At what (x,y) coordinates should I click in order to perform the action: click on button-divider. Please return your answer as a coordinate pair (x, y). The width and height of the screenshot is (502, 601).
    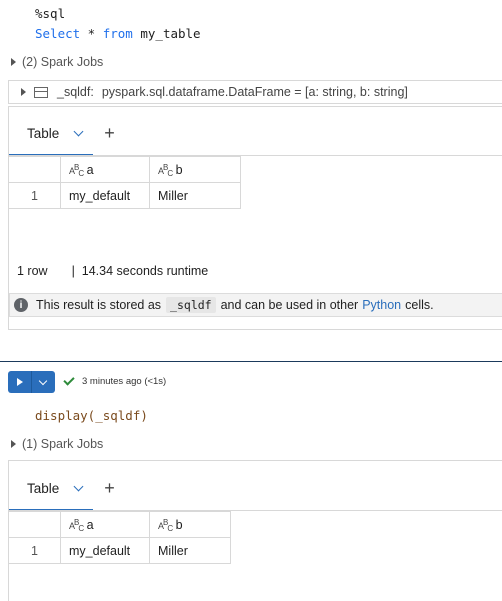
    Looking at the image, I should click on (31, 382).